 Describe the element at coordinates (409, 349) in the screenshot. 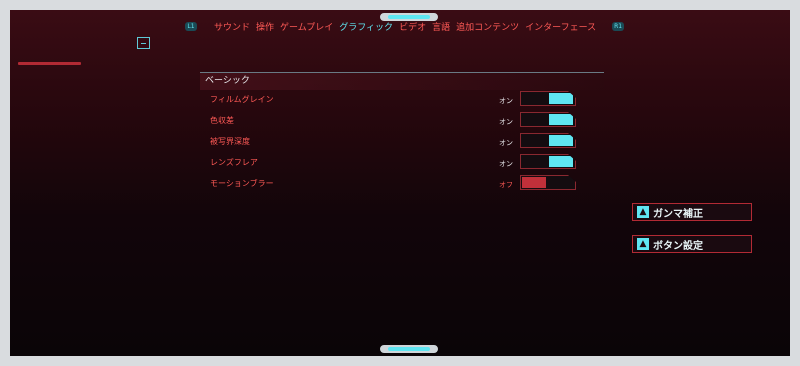

I see `bottom-notch` at that location.